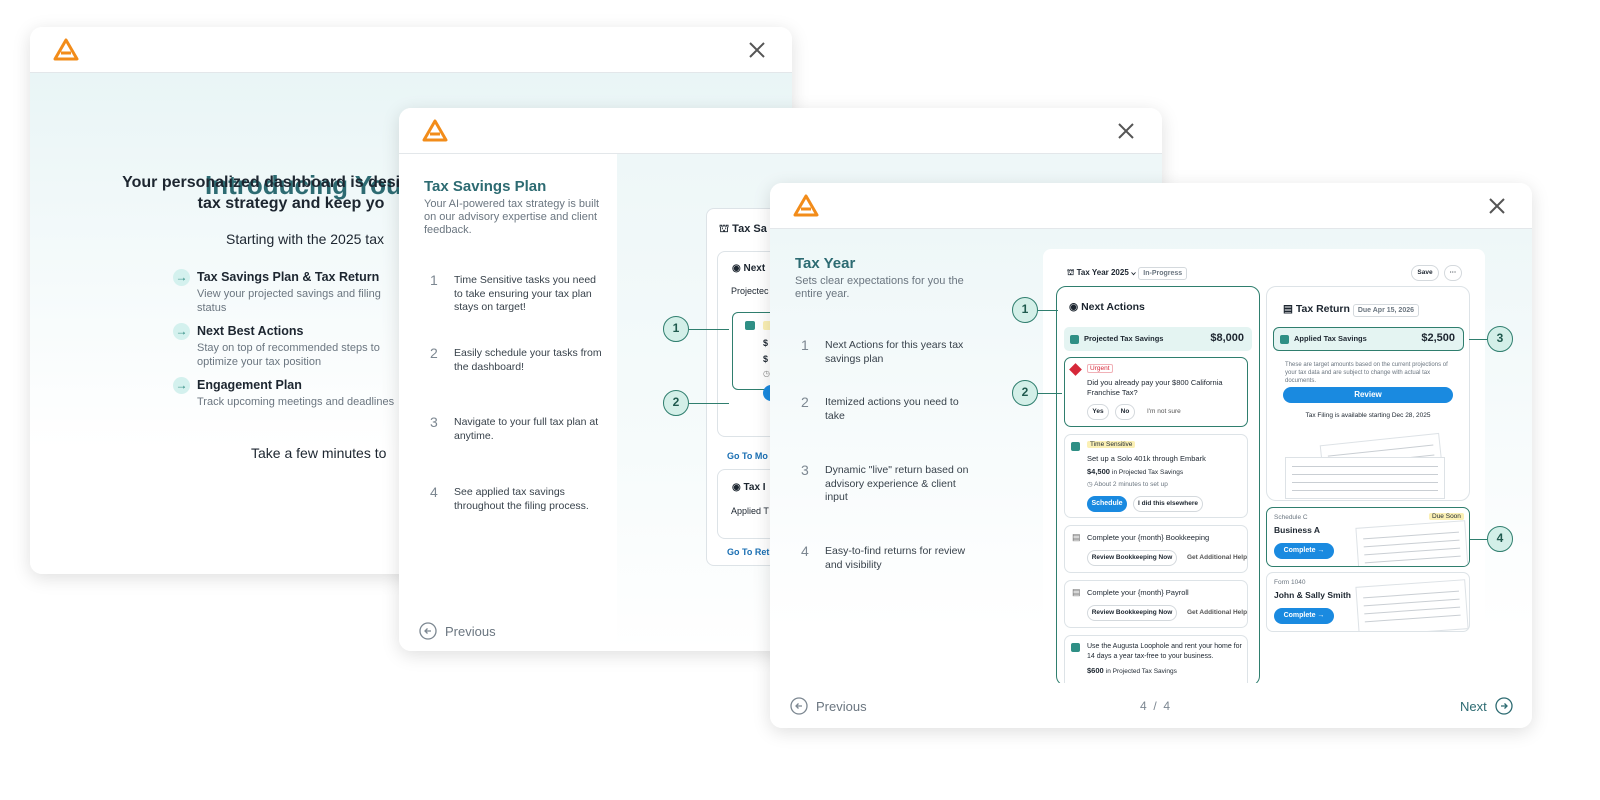 The width and height of the screenshot is (1600, 800). Describe the element at coordinates (1446, 516) in the screenshot. I see `due-soon-badge: Due Soon` at that location.